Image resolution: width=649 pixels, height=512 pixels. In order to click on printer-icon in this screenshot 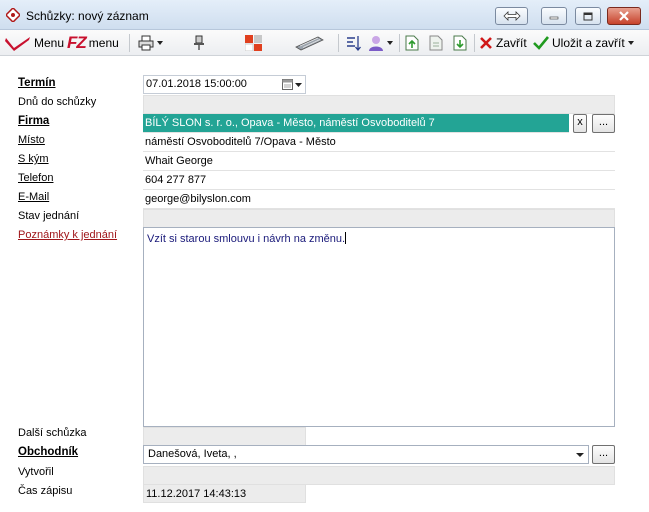, I will do `click(146, 43)`.